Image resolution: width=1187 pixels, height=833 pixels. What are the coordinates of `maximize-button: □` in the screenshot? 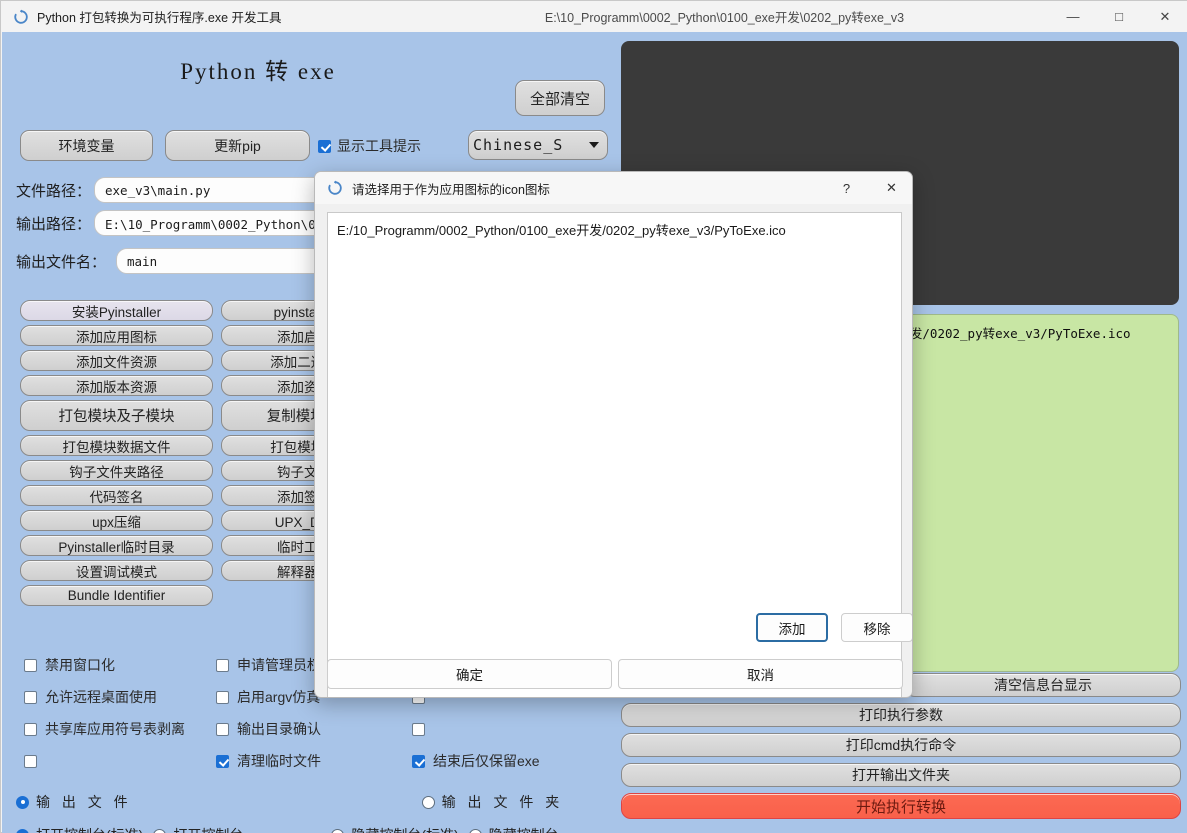 It's located at (1119, 16).